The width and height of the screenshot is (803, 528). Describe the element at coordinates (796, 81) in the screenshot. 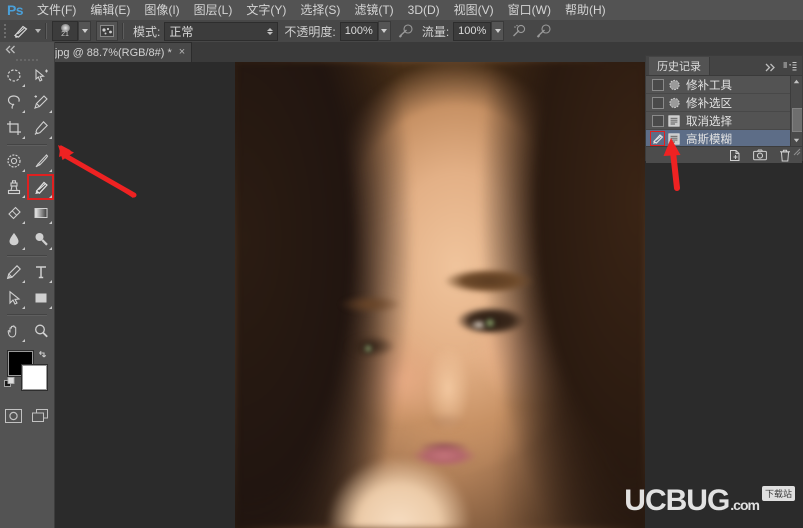

I see `scroll-up-icon` at that location.